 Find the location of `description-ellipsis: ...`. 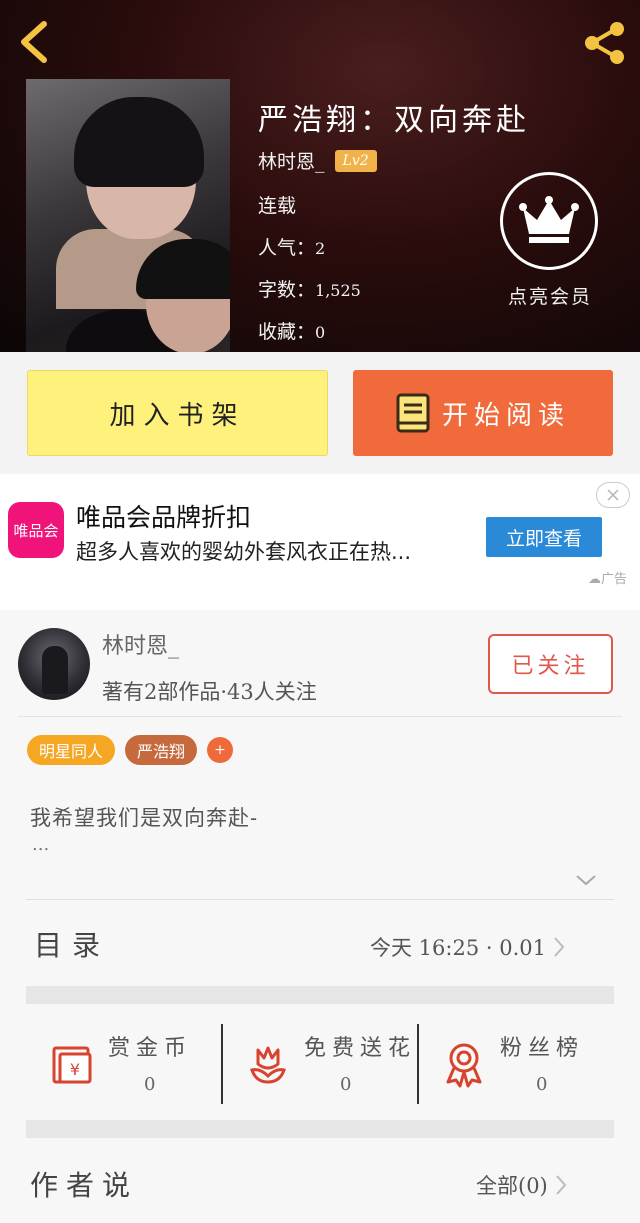

description-ellipsis: ... is located at coordinates (41, 844).